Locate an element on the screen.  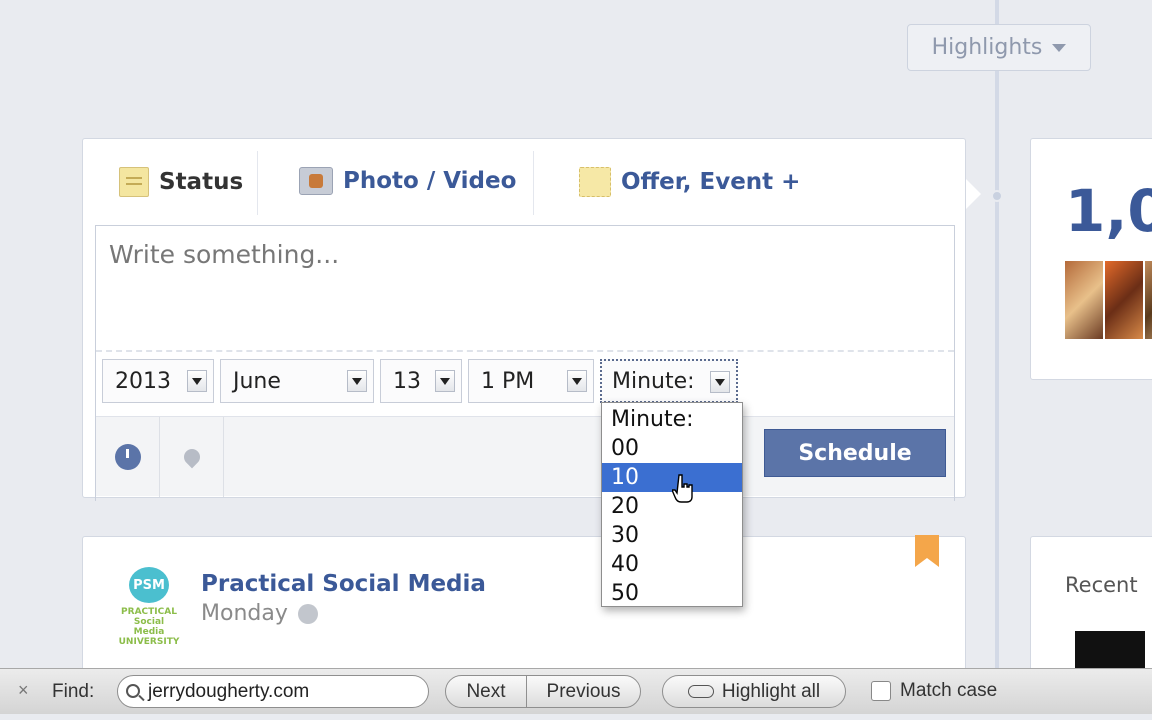
find-next-button: Next is located at coordinates (486, 691).